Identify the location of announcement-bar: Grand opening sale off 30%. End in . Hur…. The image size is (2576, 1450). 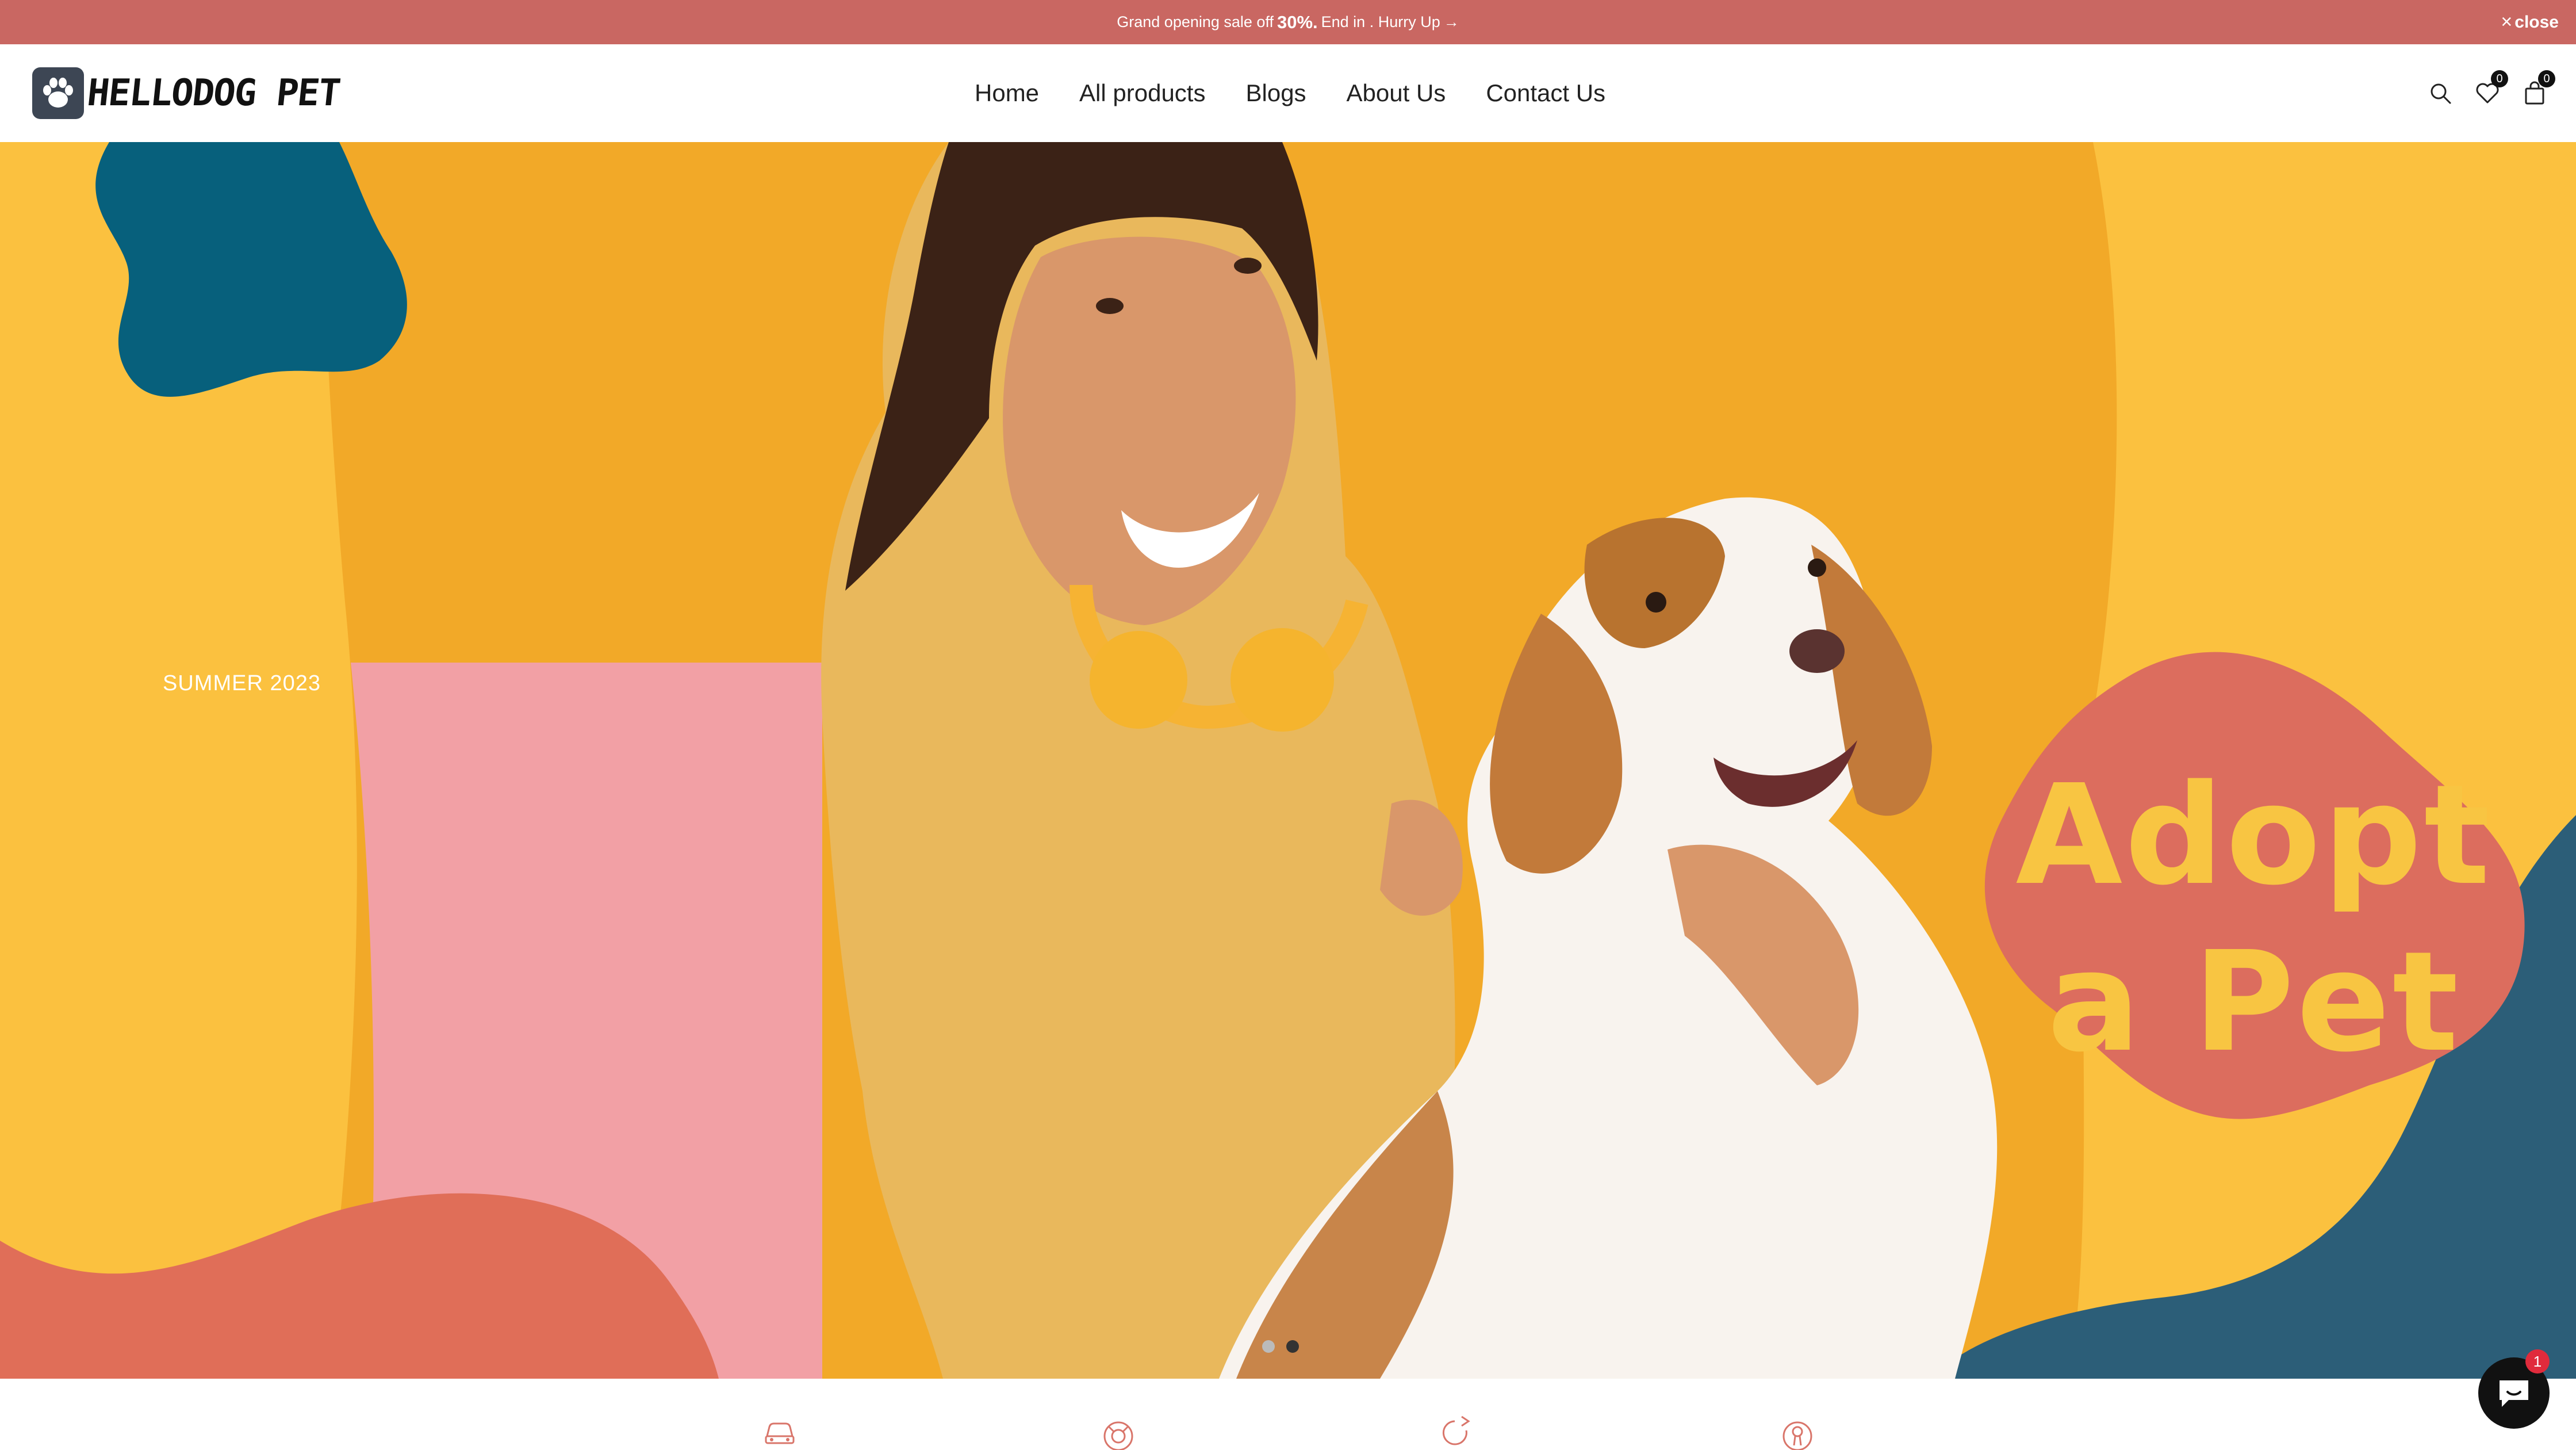
(1288, 22).